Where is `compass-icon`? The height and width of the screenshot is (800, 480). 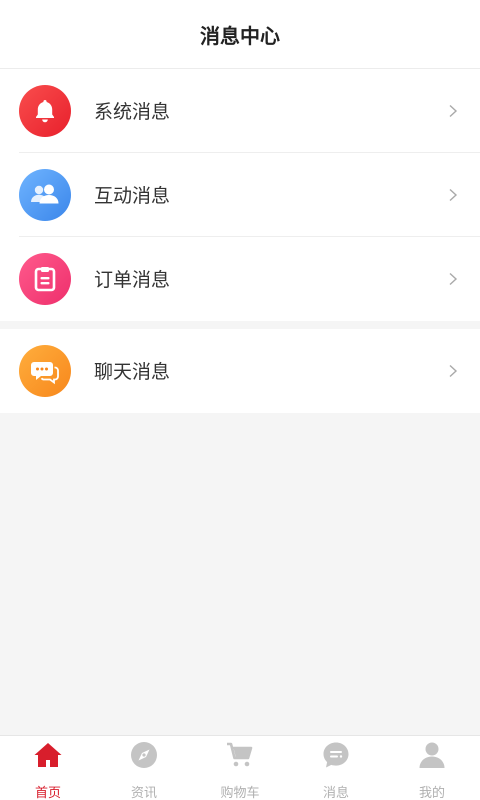
compass-icon is located at coordinates (144, 755).